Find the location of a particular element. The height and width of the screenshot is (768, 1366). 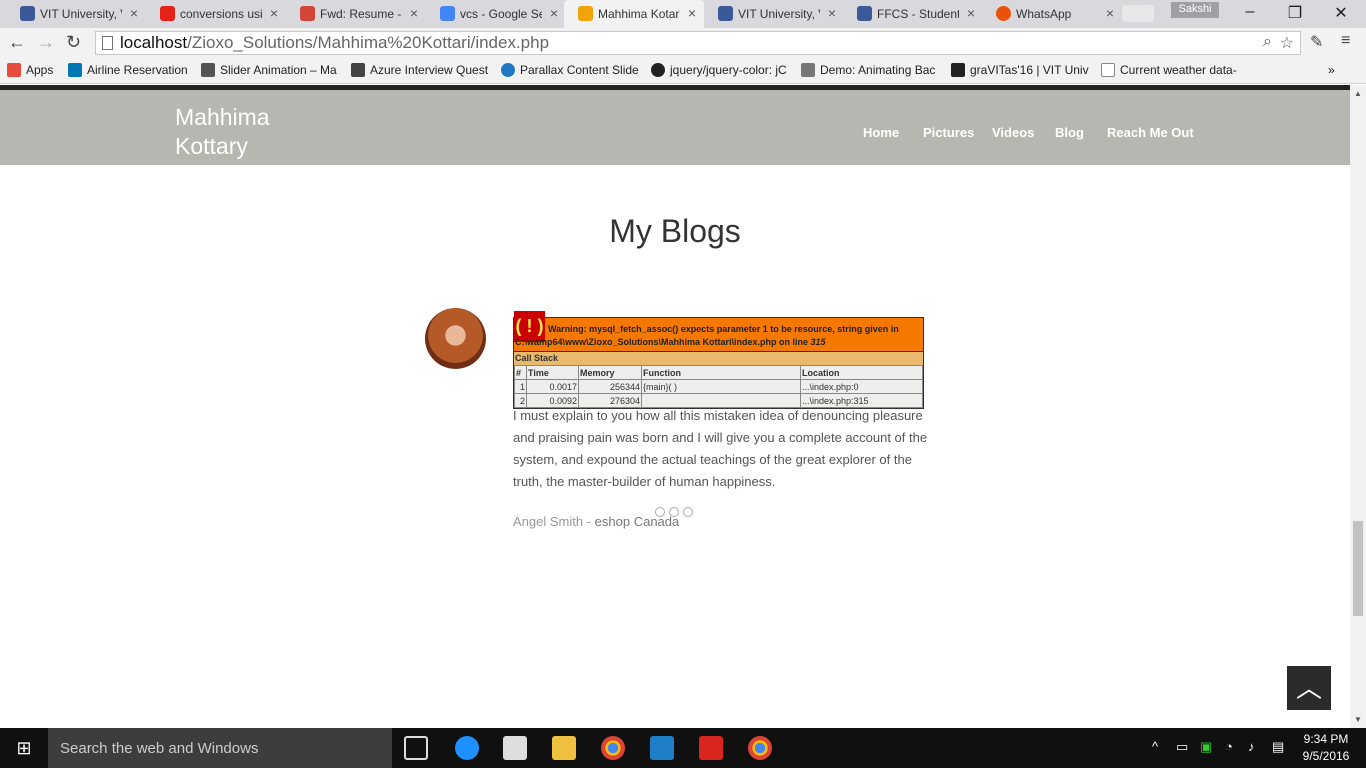

scroll-to-top-button: ︿ is located at coordinates (1309, 688).